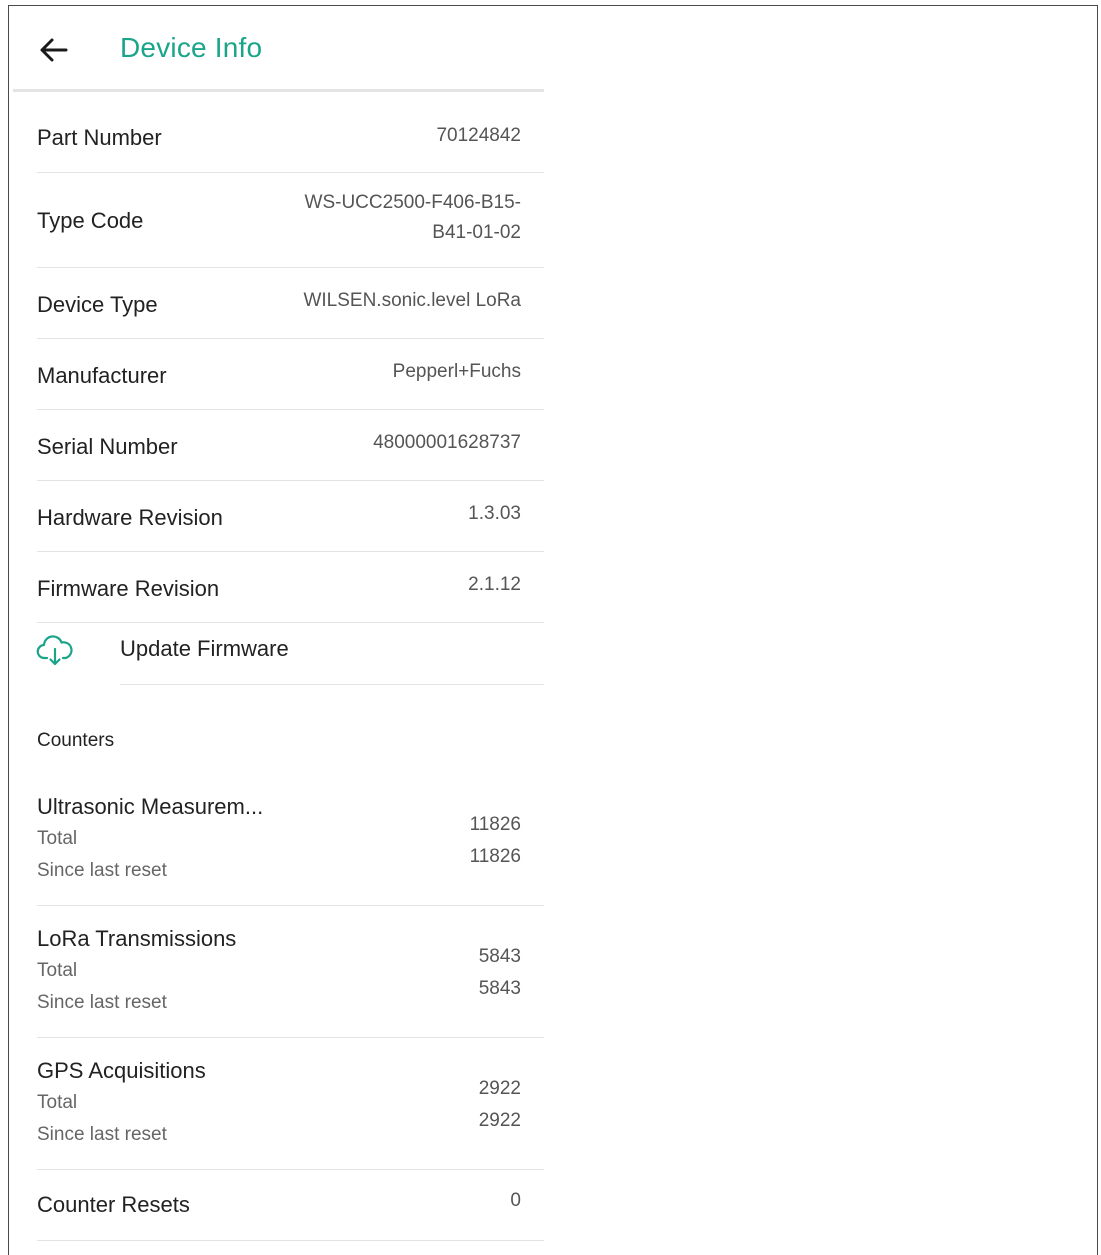  What do you see at coordinates (478, 135) in the screenshot?
I see `value-part-number: 70124842` at bounding box center [478, 135].